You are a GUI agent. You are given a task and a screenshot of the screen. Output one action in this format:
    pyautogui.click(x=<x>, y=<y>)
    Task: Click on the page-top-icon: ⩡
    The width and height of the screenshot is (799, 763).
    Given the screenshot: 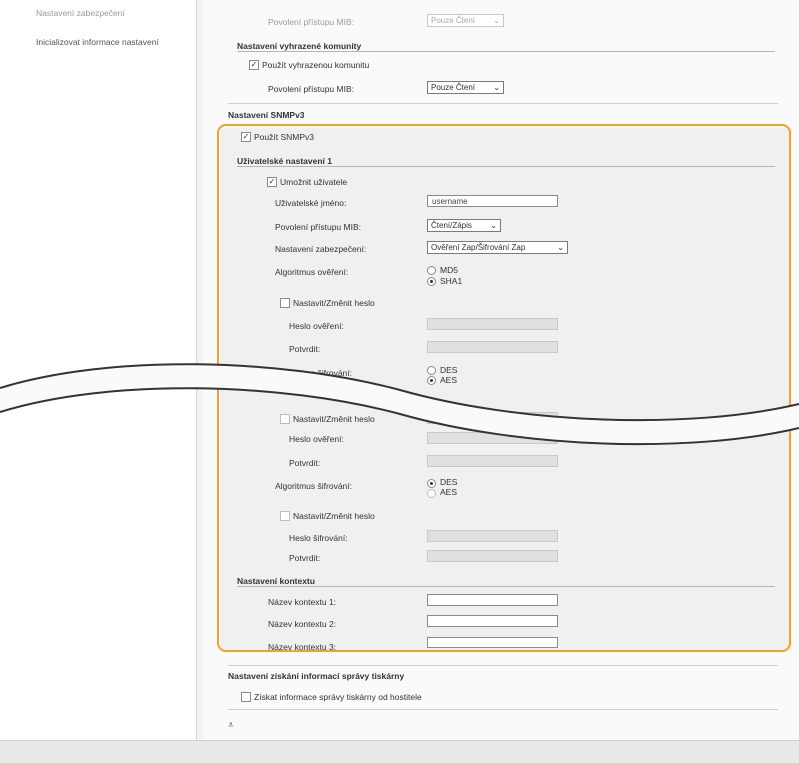 What is the action you would take?
    pyautogui.click(x=231, y=725)
    